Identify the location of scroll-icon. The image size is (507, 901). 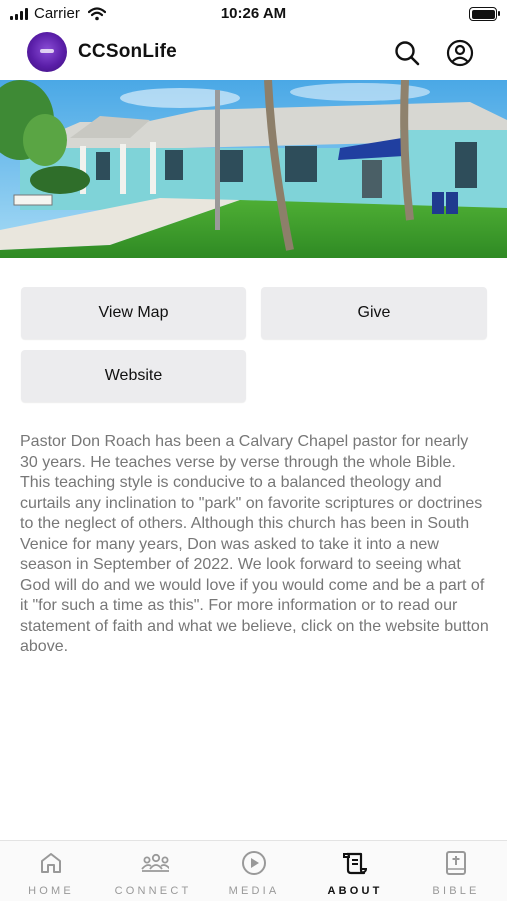
(355, 863).